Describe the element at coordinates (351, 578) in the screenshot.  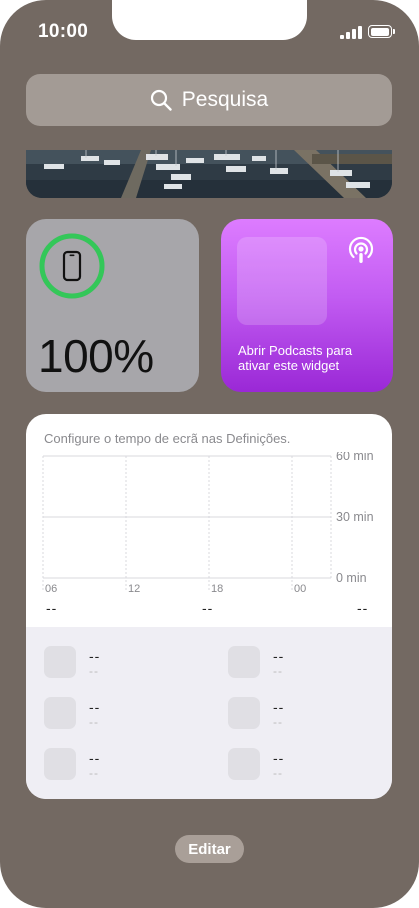
I see `y-label-0: 0 min` at that location.